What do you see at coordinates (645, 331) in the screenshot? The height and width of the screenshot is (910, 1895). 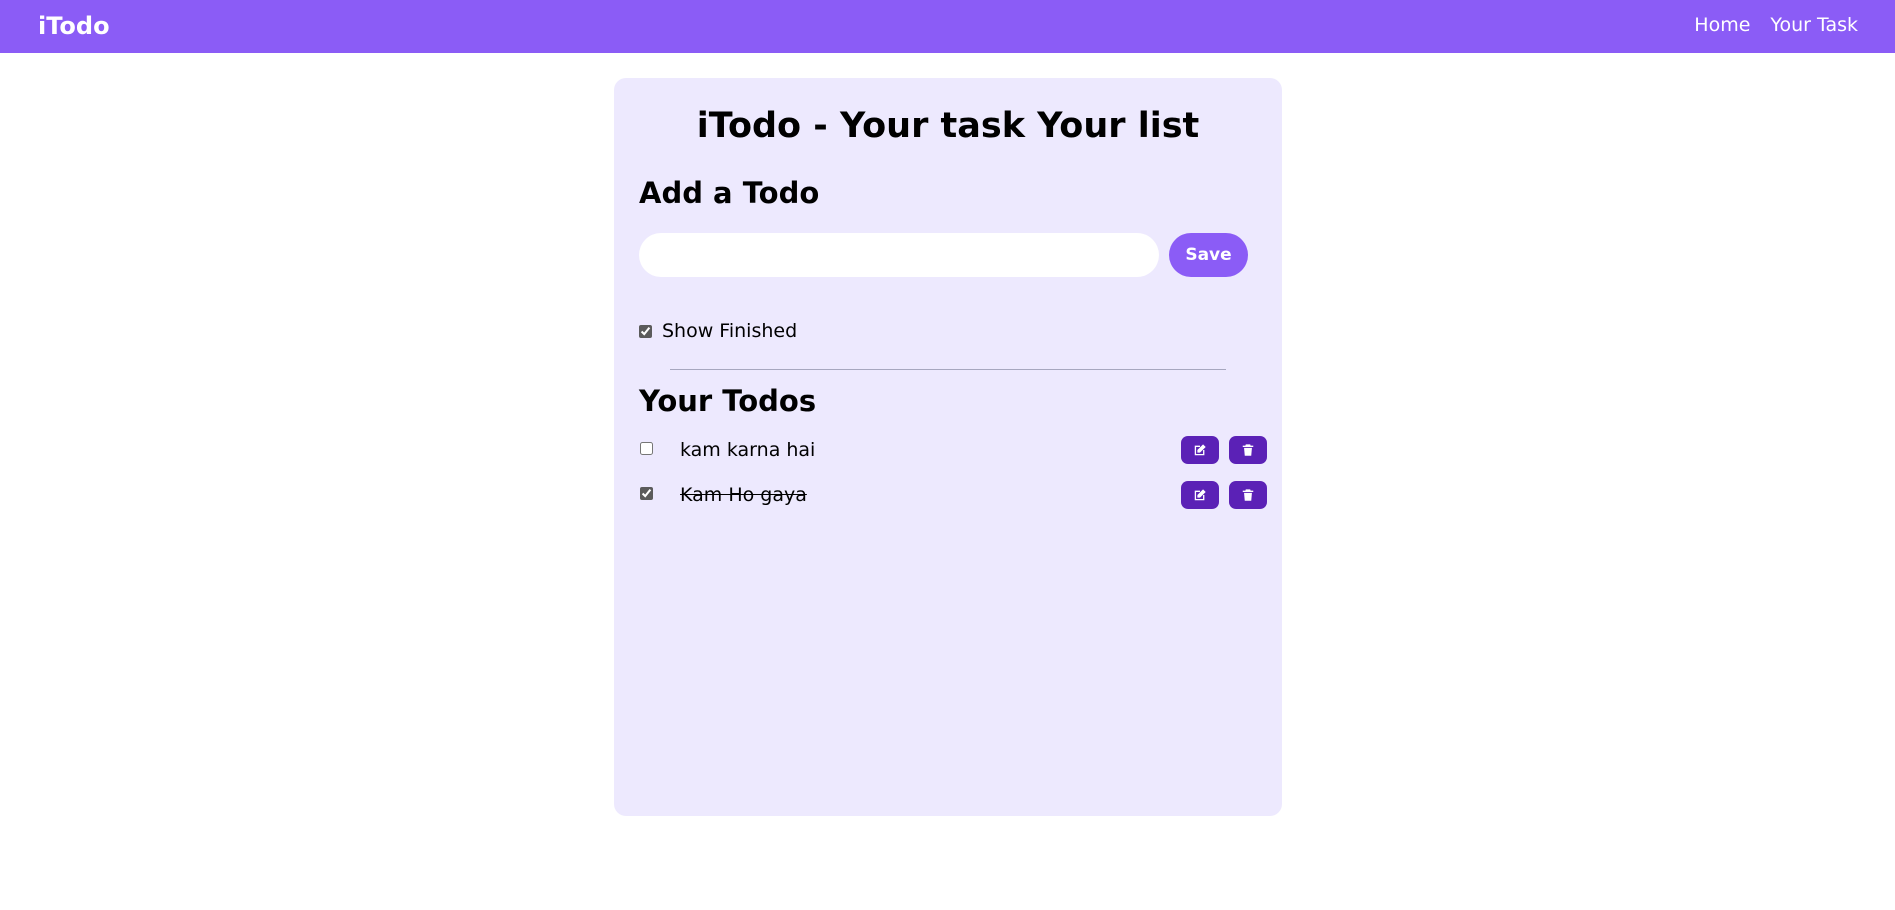 I see `show-finished-checkbox` at bounding box center [645, 331].